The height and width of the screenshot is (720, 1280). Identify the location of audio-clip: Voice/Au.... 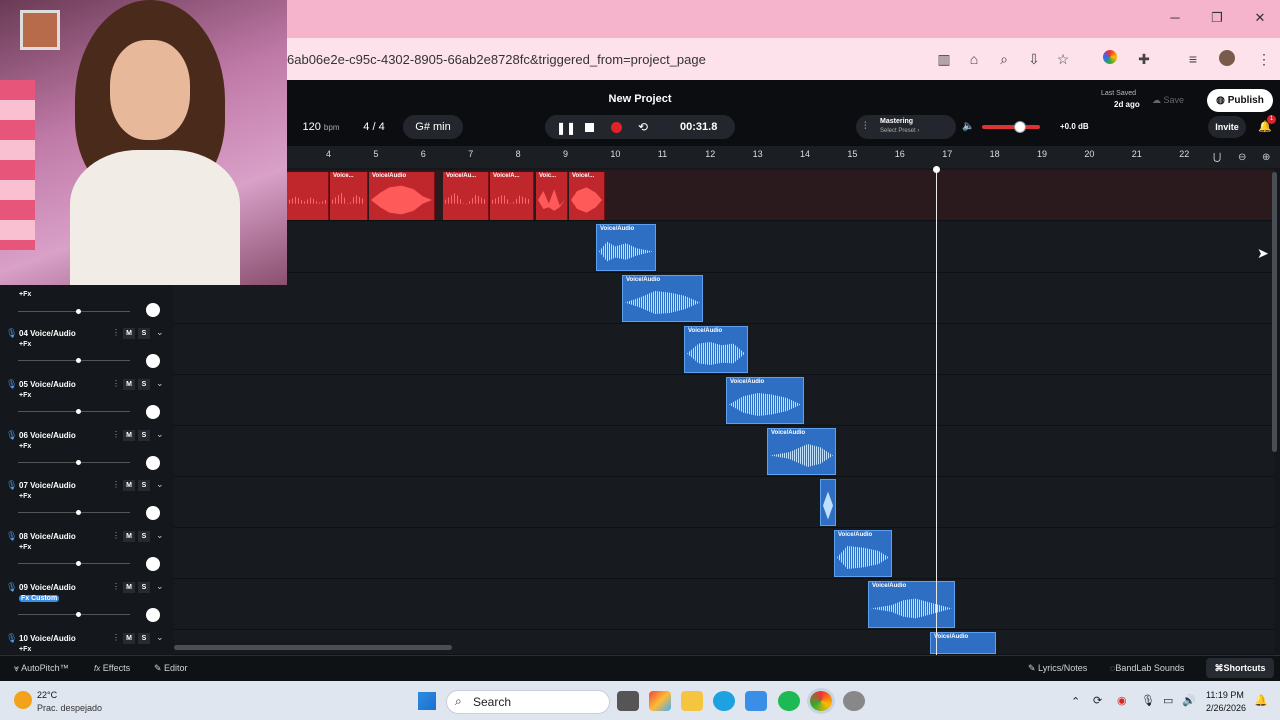
(466, 196).